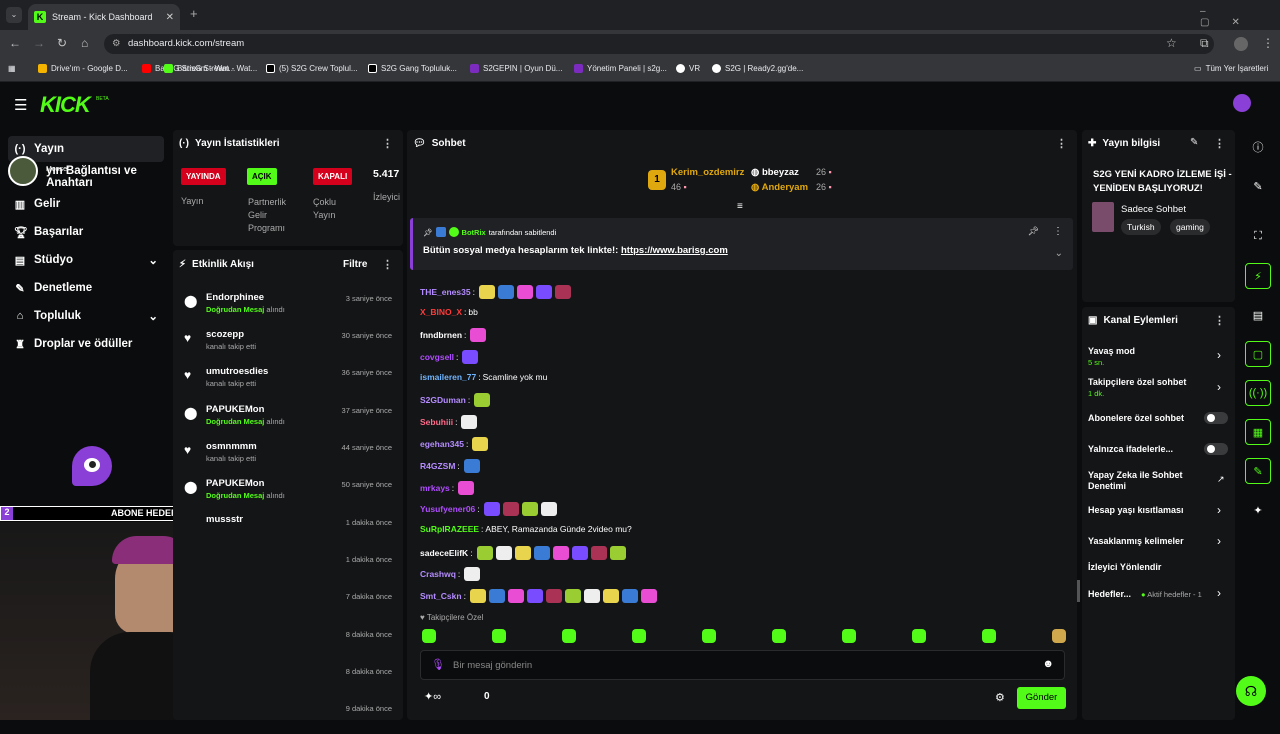  What do you see at coordinates (86, 288) in the screenshot?
I see `nav-item-moderation: ✎ Denetleme` at bounding box center [86, 288].